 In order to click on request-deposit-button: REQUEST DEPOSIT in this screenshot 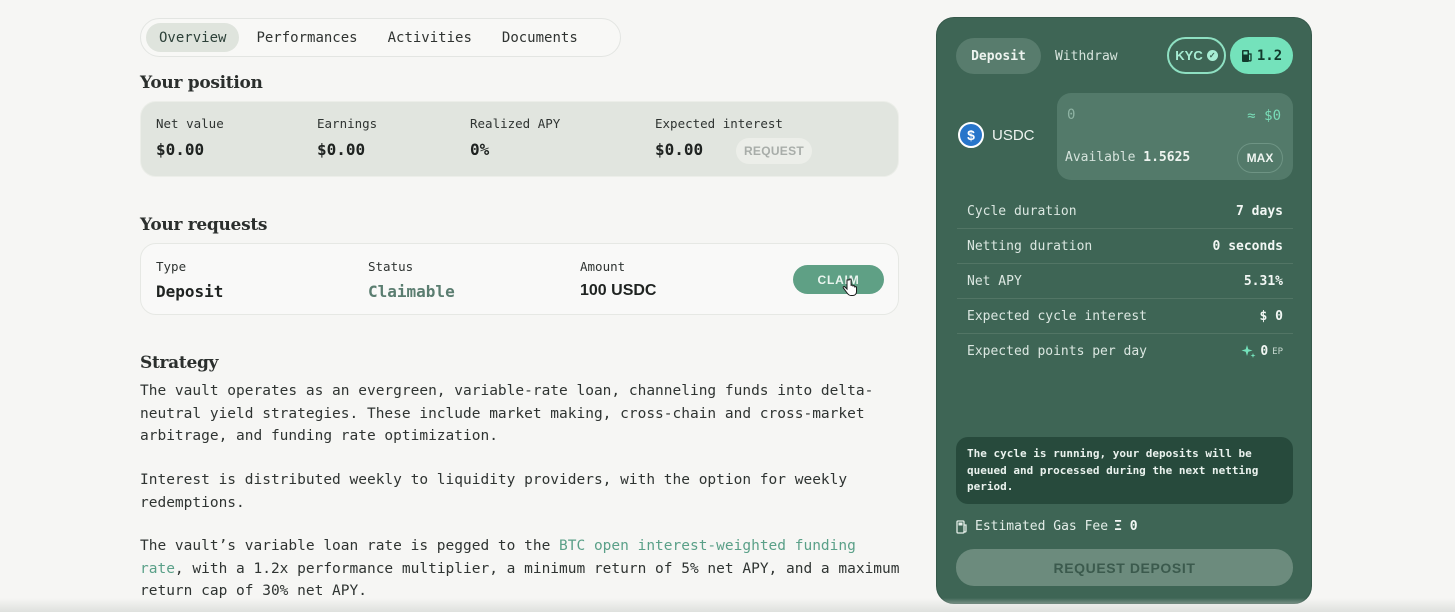, I will do `click(1124, 567)`.